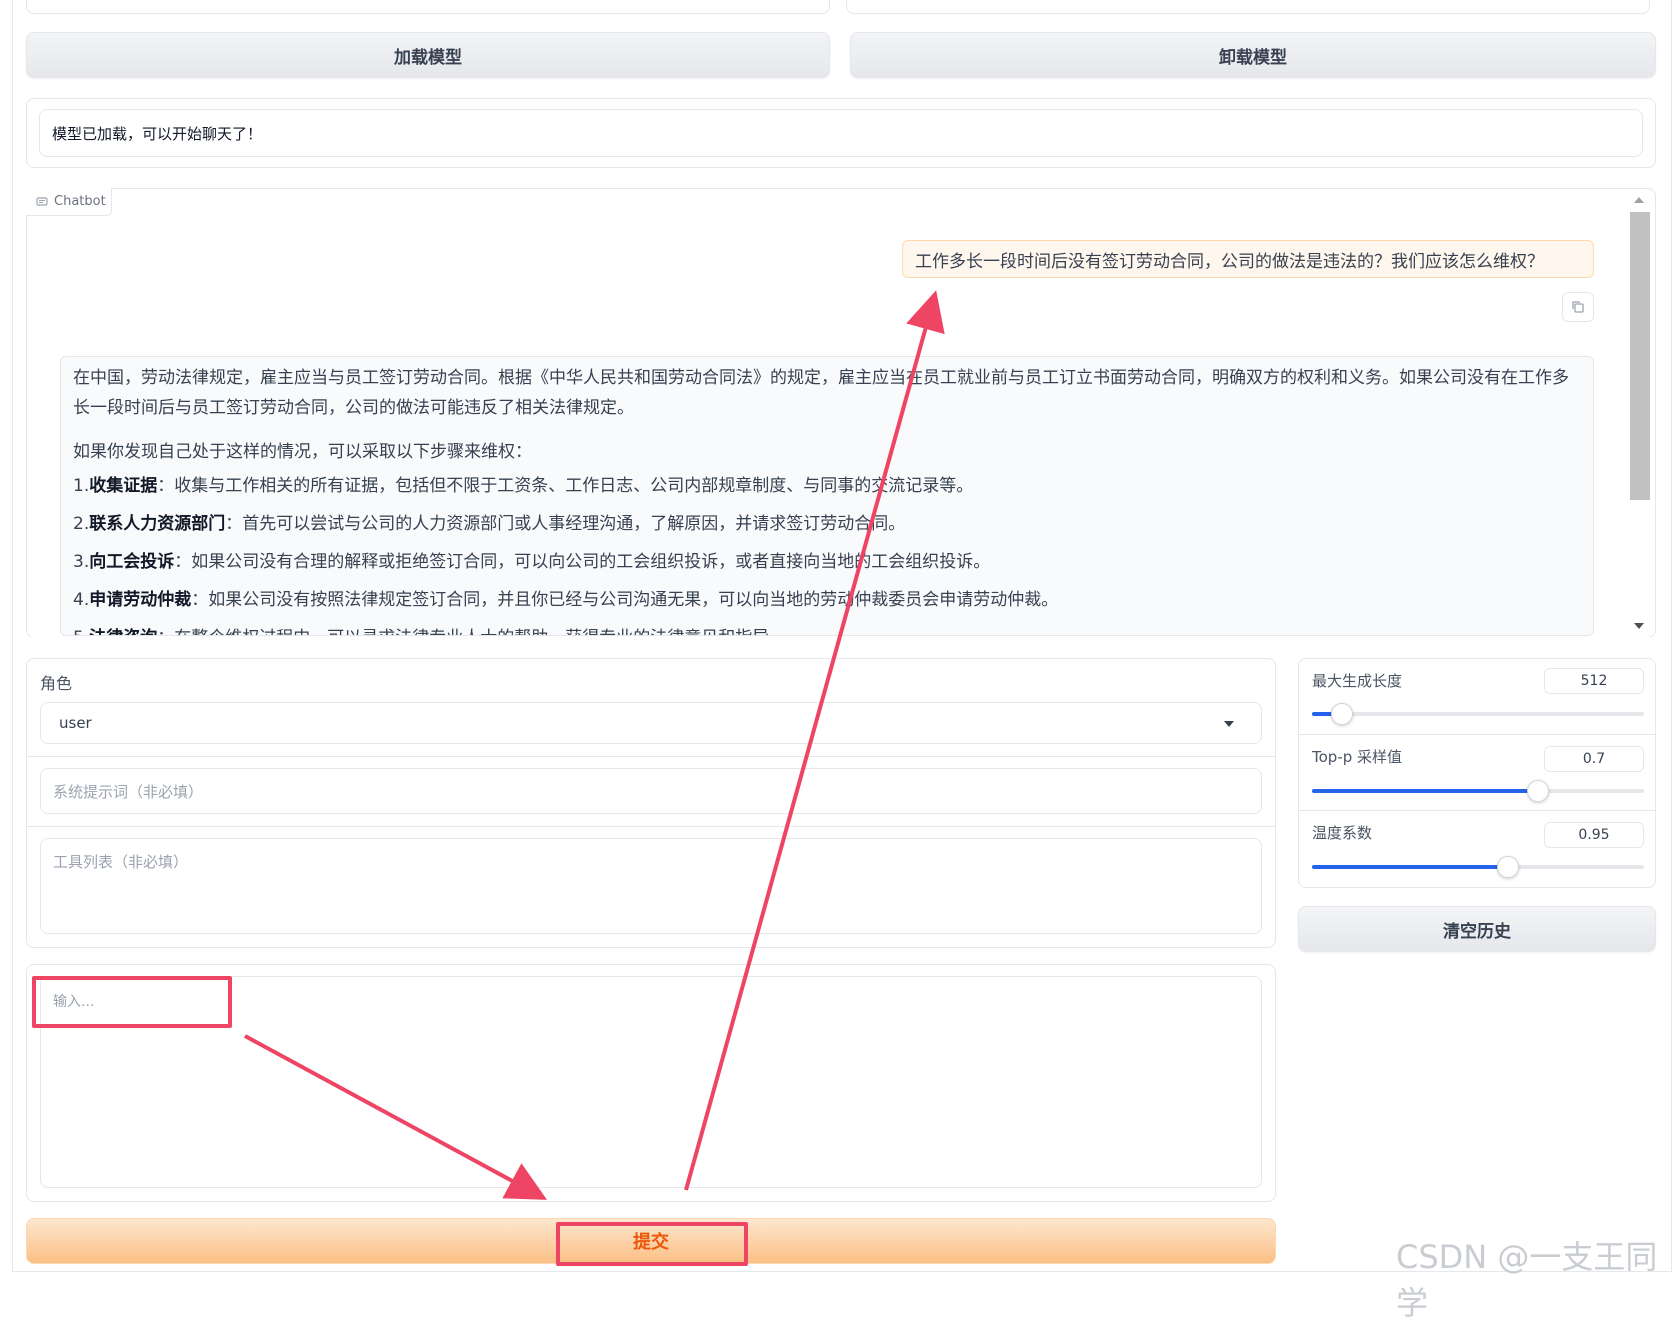 The image size is (1680, 1324). I want to click on arrow-input-to-submit, so click(396, 1117).